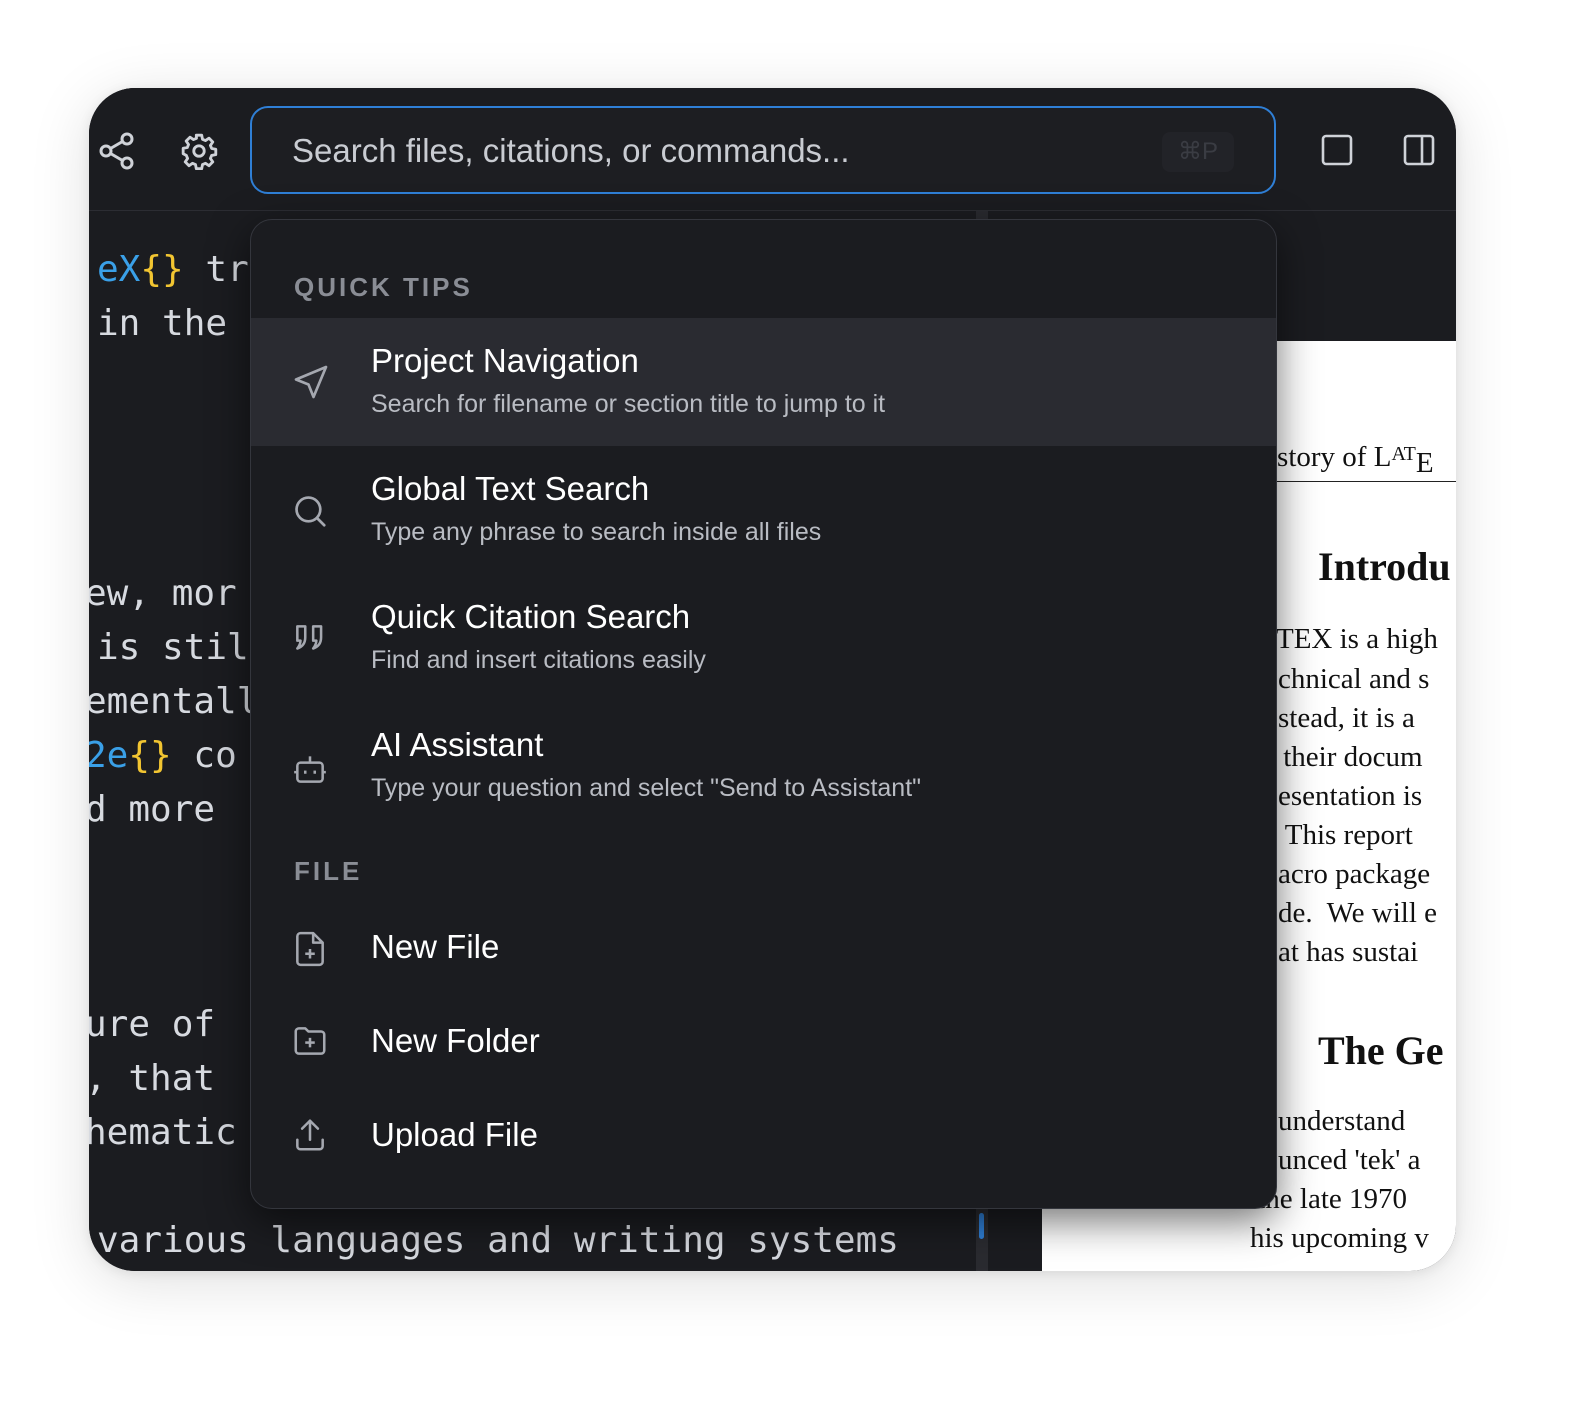  Describe the element at coordinates (152, 809) in the screenshot. I see `code-line: d more` at that location.